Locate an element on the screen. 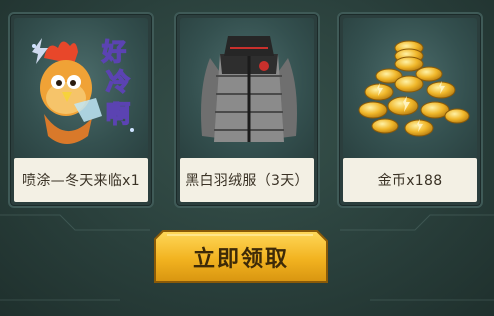  reward-label-spray: 喷涂—冬天来临x1 is located at coordinates (81, 180).